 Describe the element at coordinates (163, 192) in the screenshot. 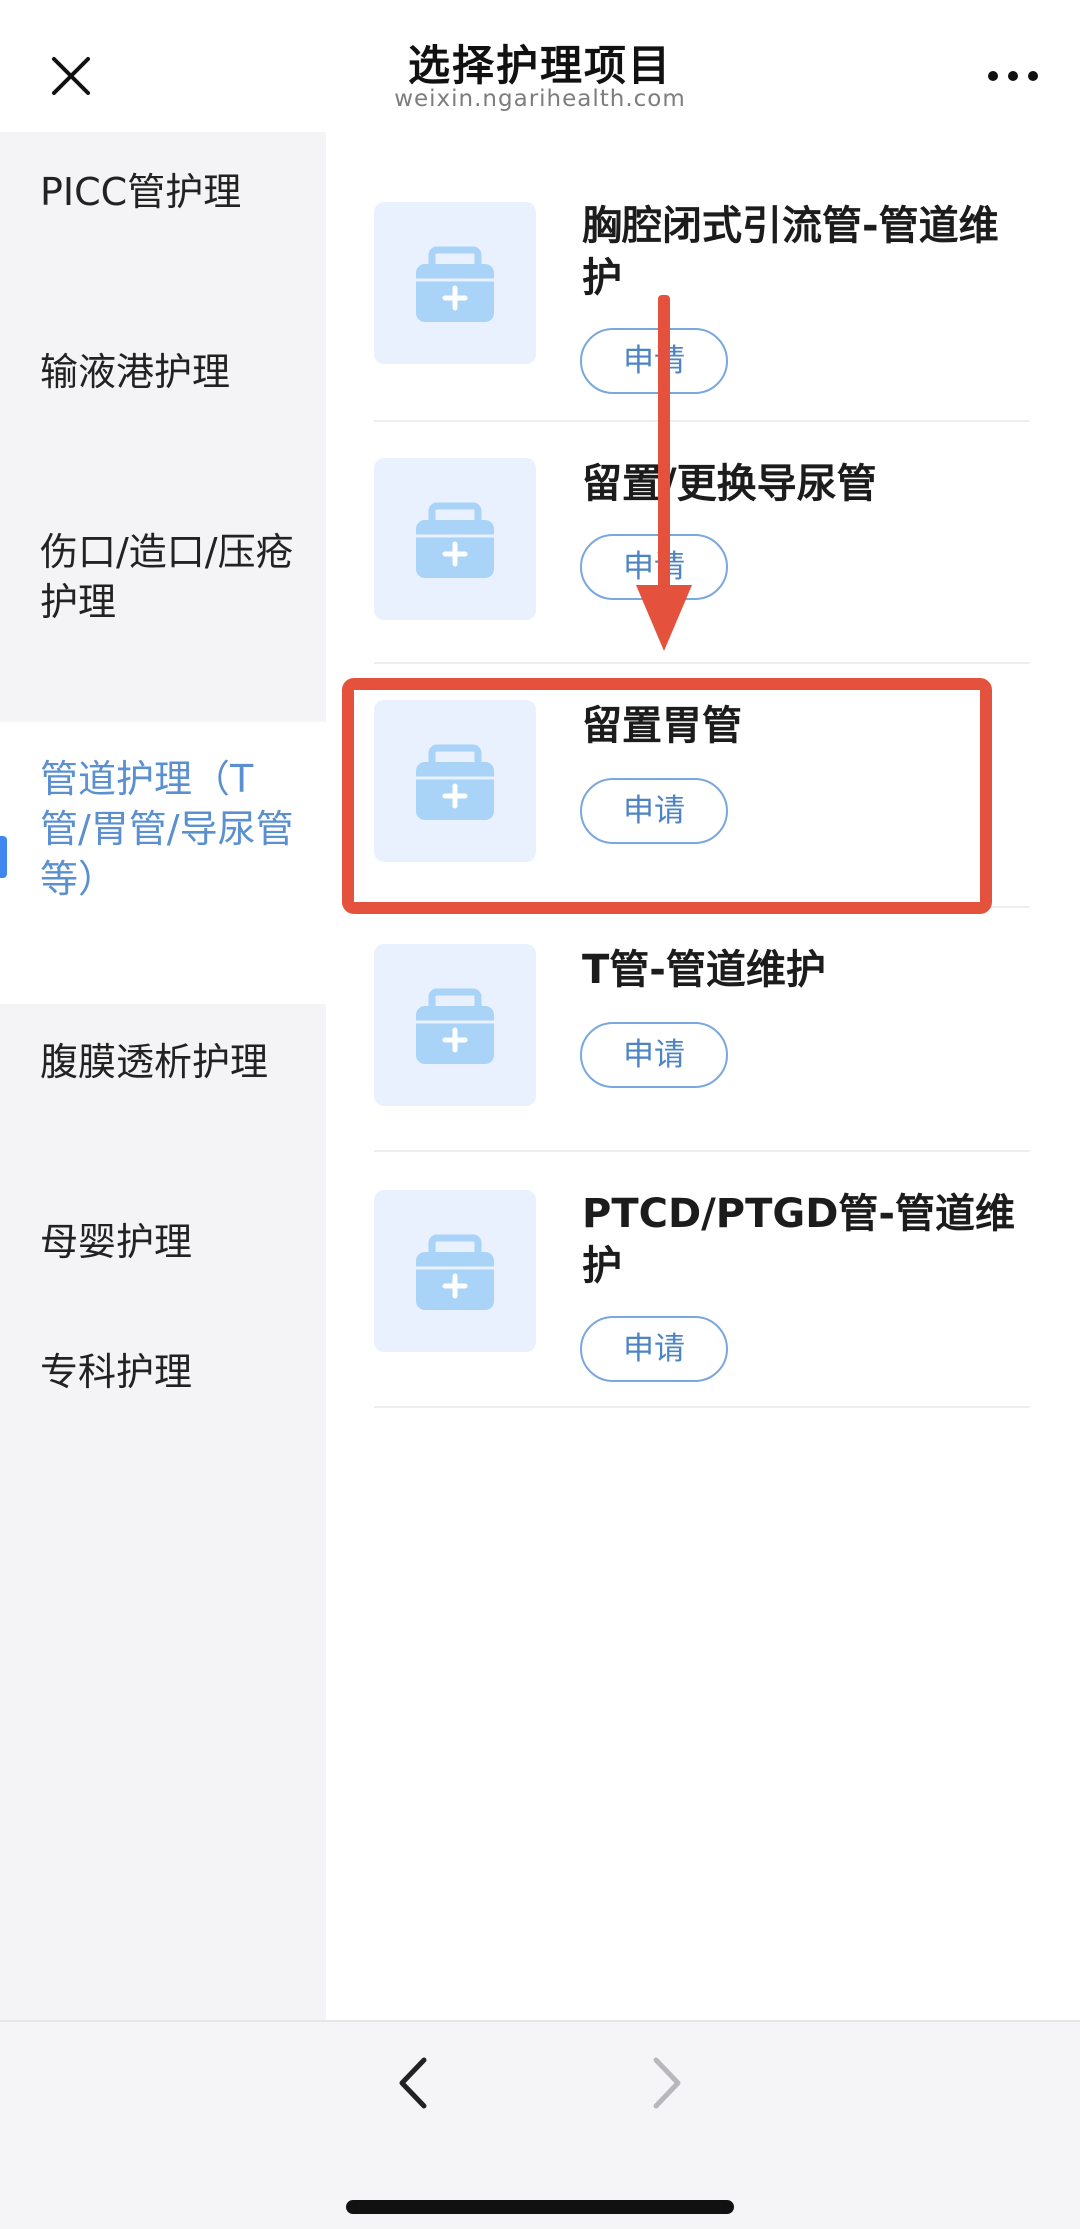

I see `sidebar-item-picc: PICC管护理` at that location.